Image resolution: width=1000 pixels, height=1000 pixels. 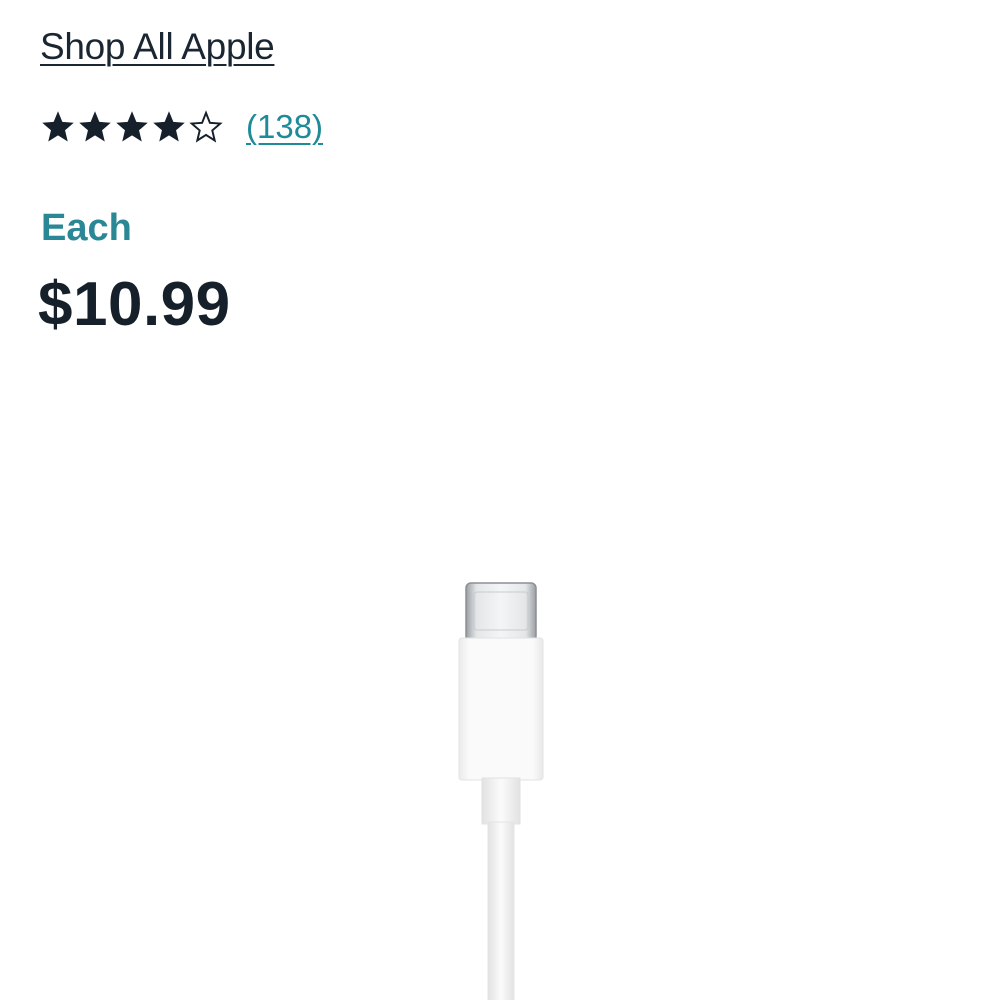 What do you see at coordinates (284, 127) in the screenshot?
I see `review-count-link: (138)` at bounding box center [284, 127].